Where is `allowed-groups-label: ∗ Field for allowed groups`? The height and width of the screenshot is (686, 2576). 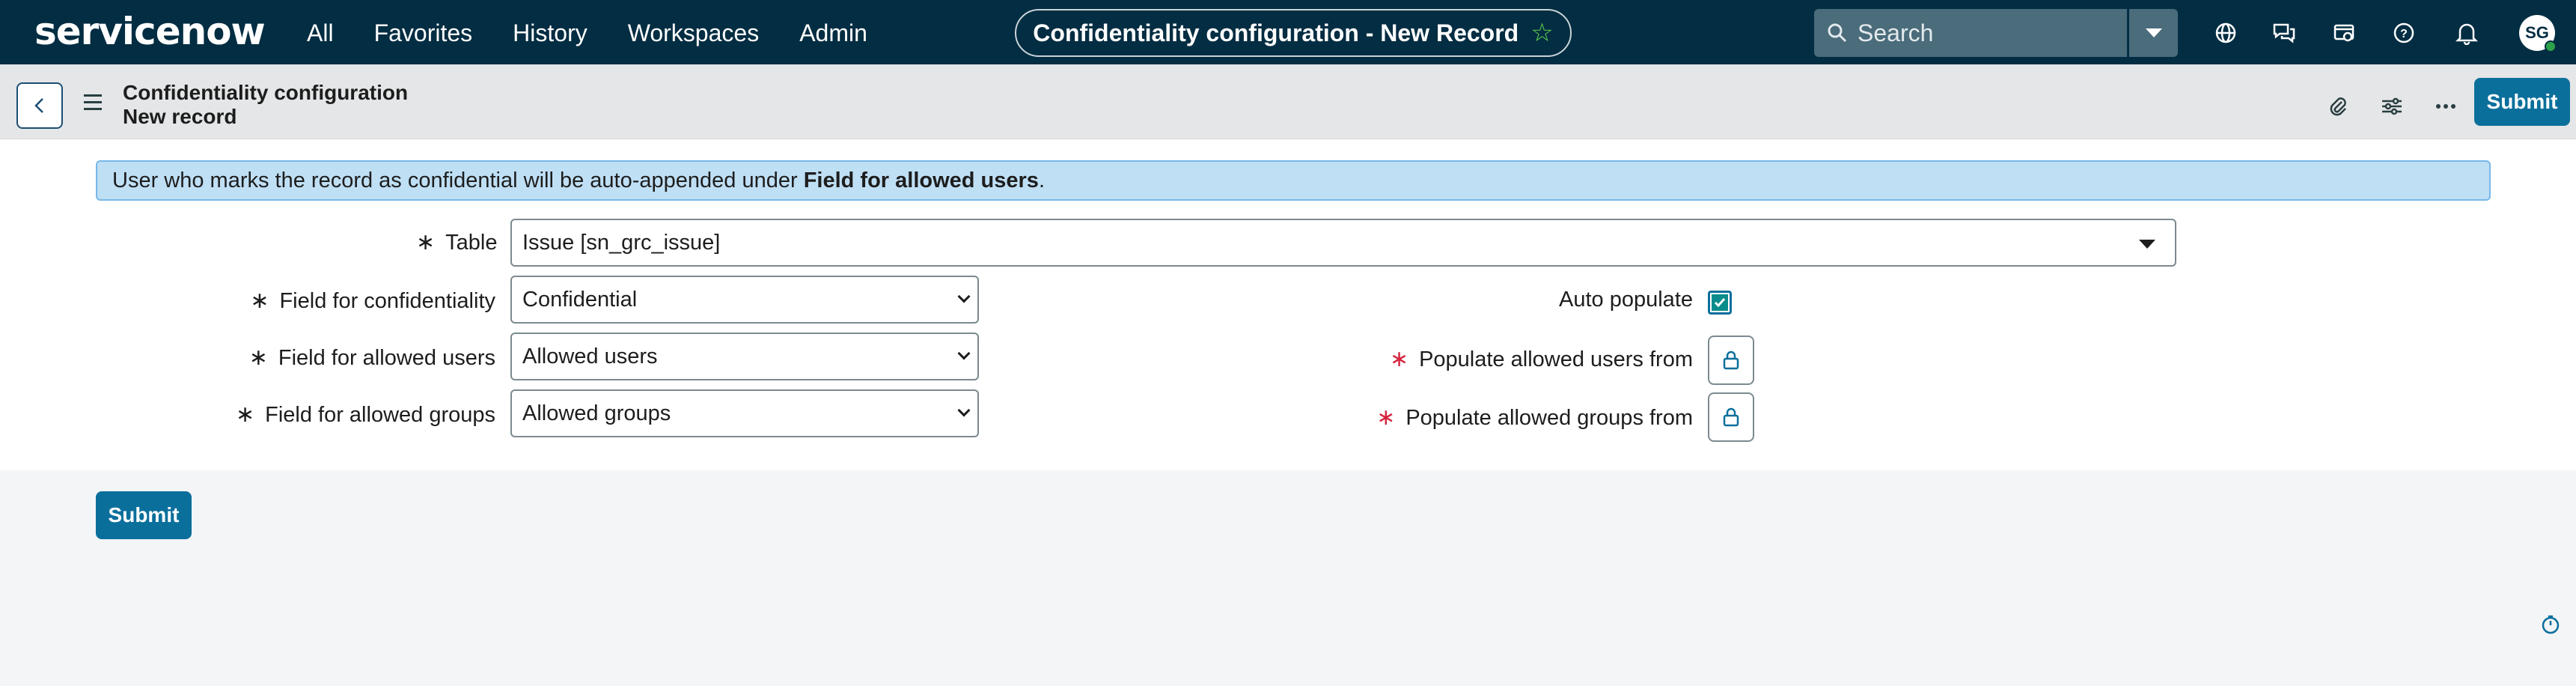
allowed-groups-label: ∗ Field for allowed groups is located at coordinates (345, 414).